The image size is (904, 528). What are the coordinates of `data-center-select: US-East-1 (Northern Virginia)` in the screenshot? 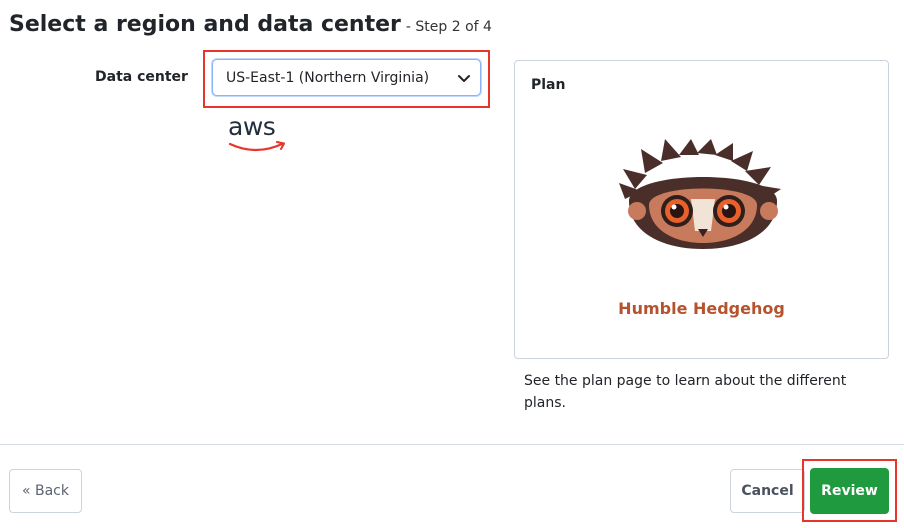 It's located at (346, 77).